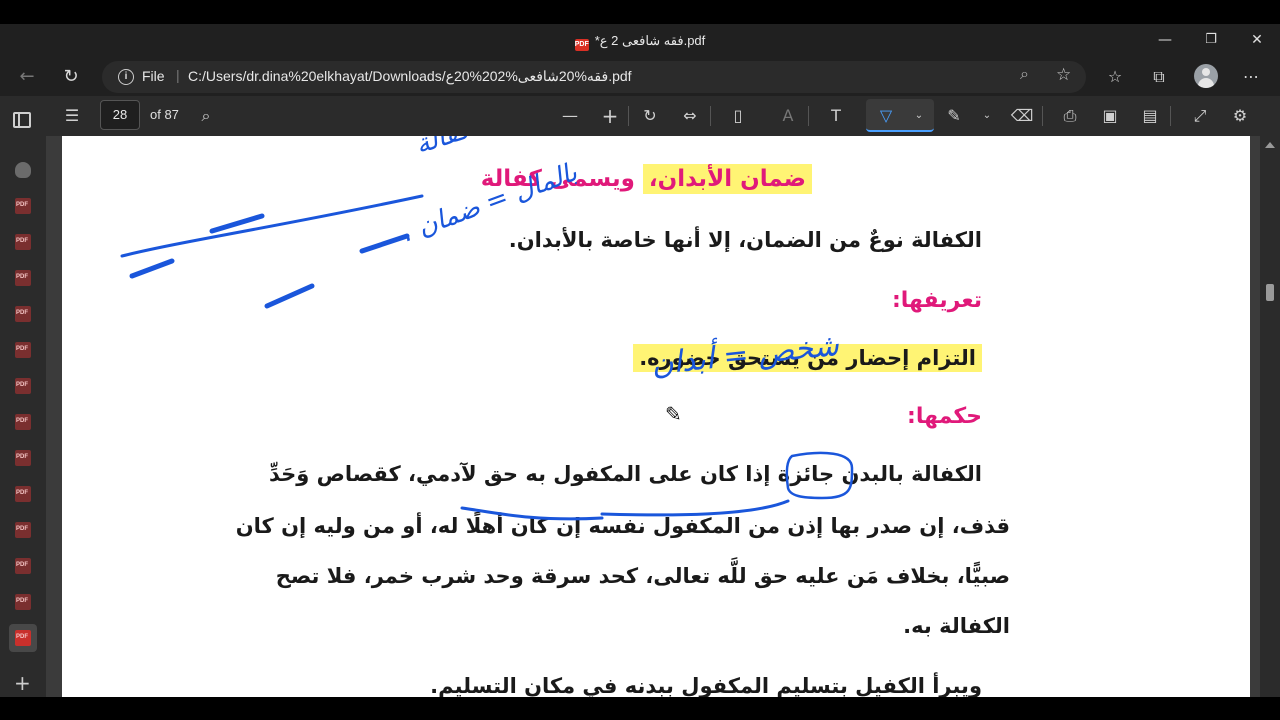  What do you see at coordinates (22, 683) in the screenshot?
I see `new-tab-icon: +` at bounding box center [22, 683].